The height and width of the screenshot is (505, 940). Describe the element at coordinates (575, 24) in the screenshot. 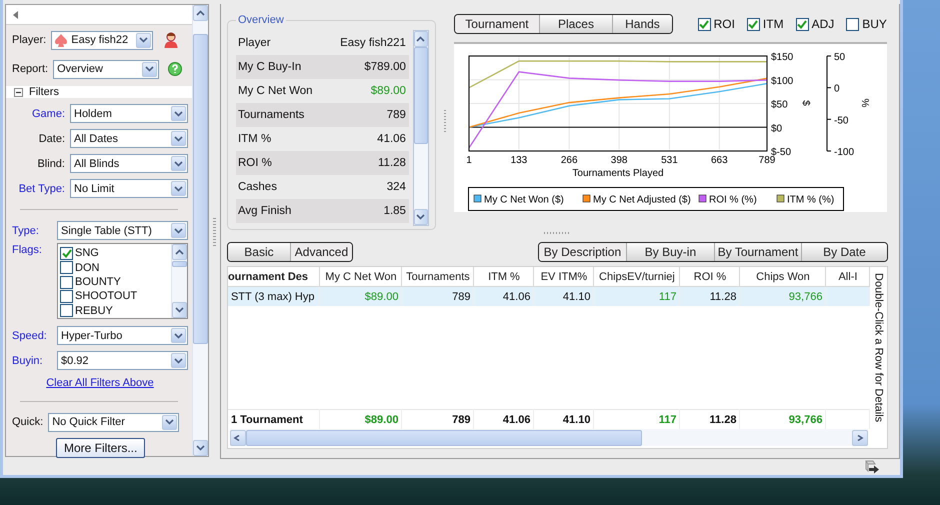

I see `chart-tab: Places` at that location.